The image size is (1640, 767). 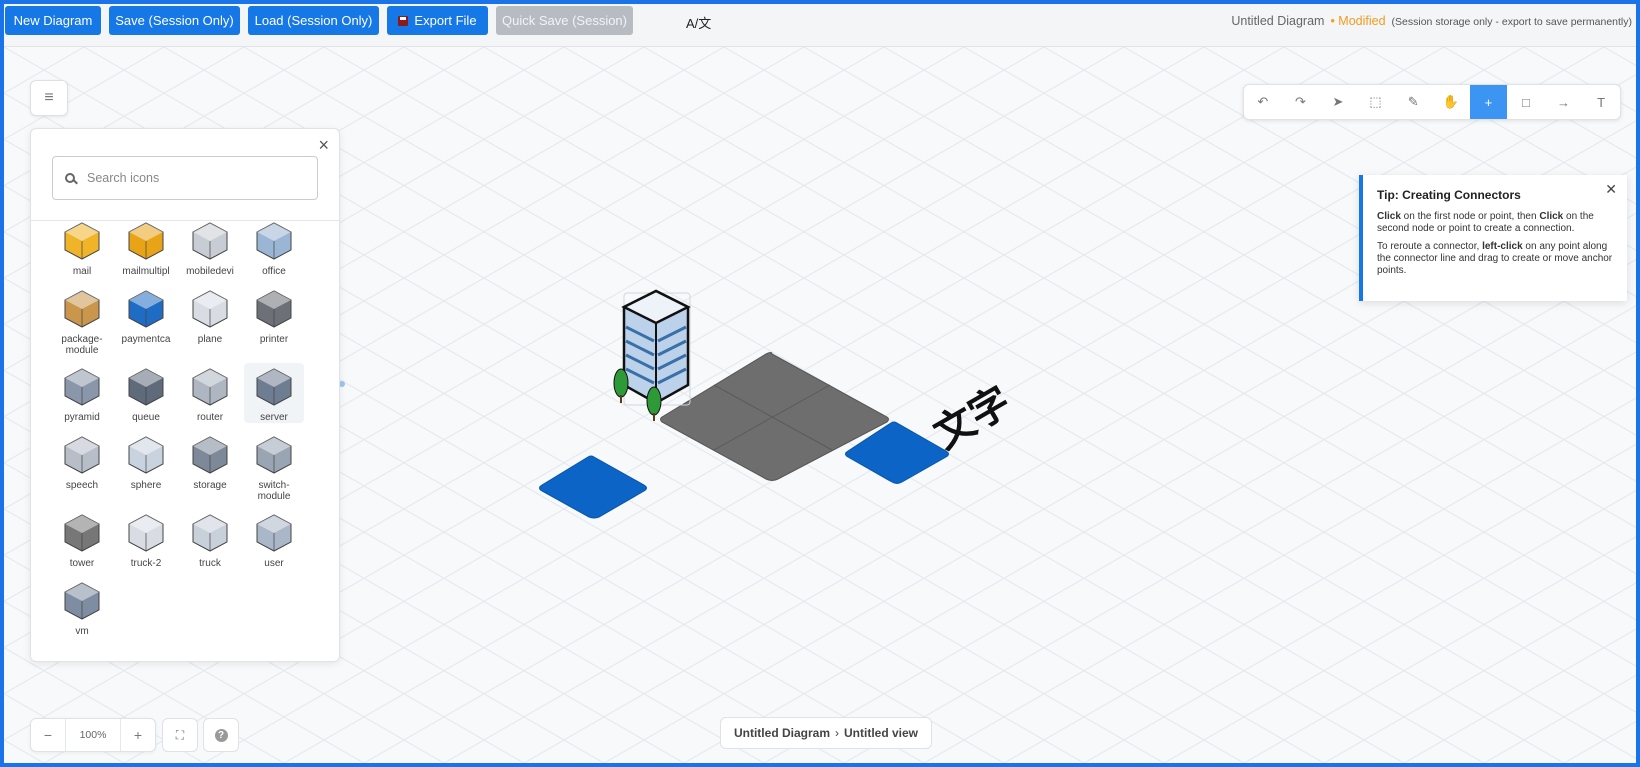 I want to click on main-menu-button: ≡, so click(x=49, y=98).